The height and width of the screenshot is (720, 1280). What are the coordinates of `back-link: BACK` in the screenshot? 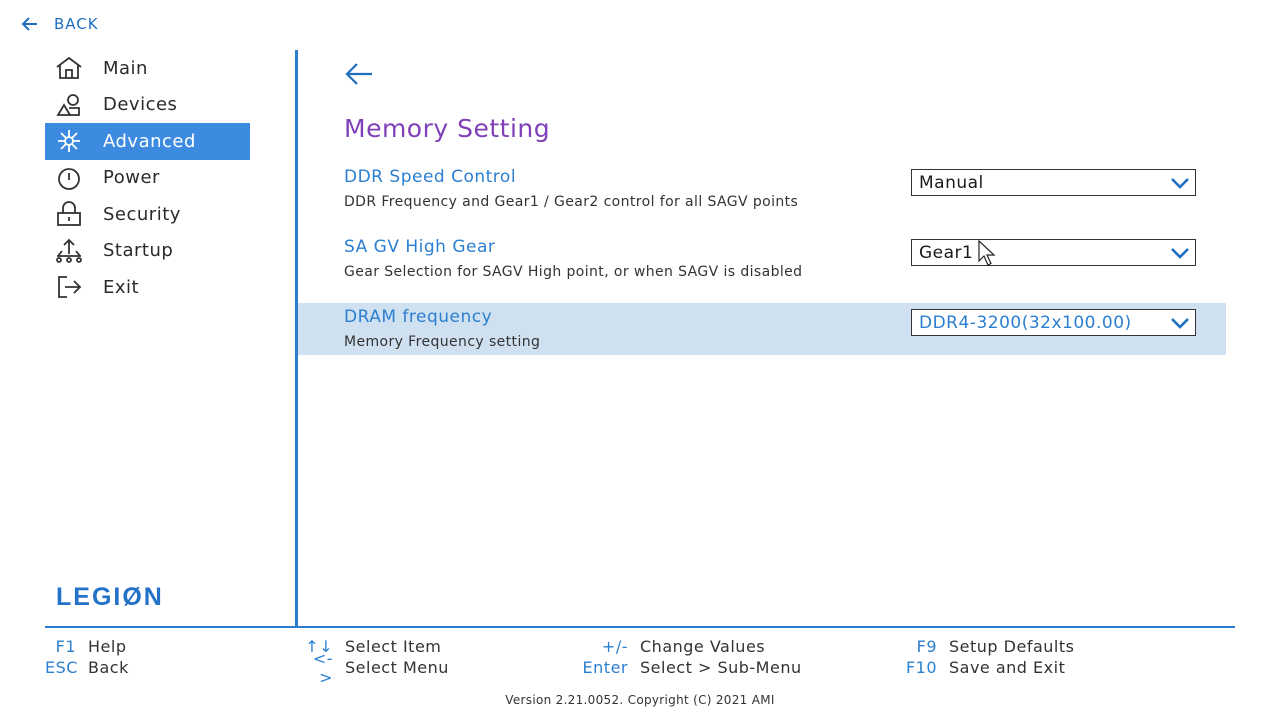 It's located at (59, 24).